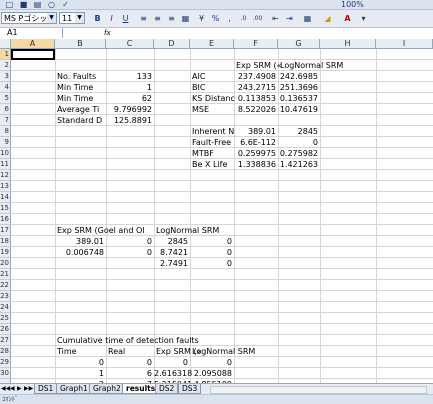 This screenshot has width=433, height=404. Describe the element at coordinates (298, 87) in the screenshot. I see `cell-g4: 251.3696` at that location.